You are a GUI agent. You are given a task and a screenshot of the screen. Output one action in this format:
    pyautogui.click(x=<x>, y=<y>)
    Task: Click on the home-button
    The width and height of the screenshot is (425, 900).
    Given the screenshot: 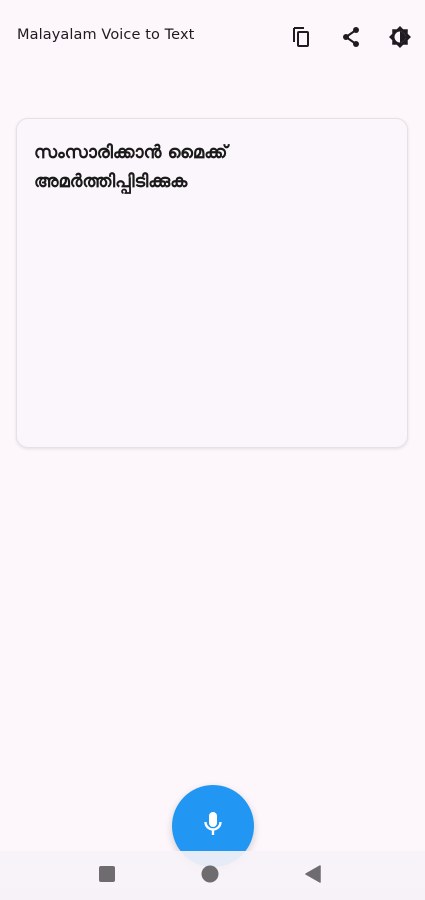 What is the action you would take?
    pyautogui.click(x=210, y=876)
    